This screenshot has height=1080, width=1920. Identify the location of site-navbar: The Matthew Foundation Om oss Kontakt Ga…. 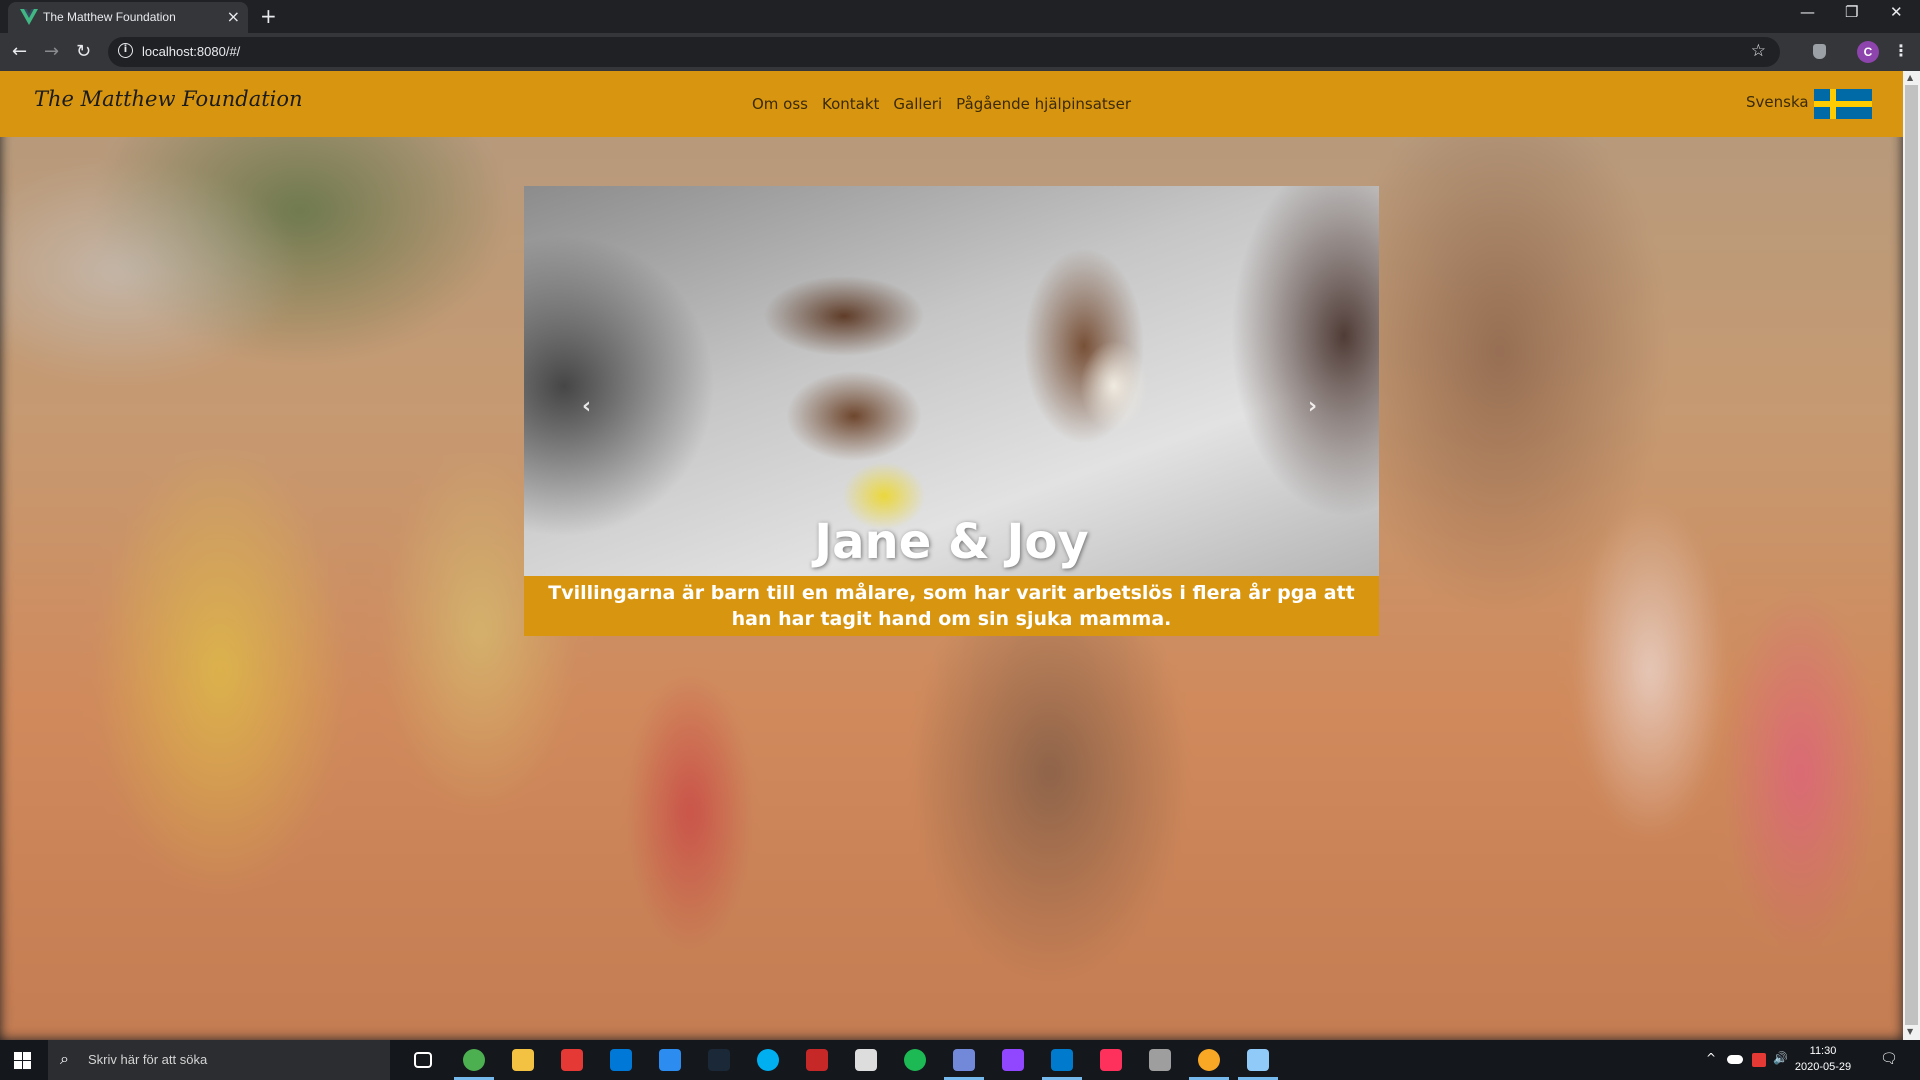
(951, 104).